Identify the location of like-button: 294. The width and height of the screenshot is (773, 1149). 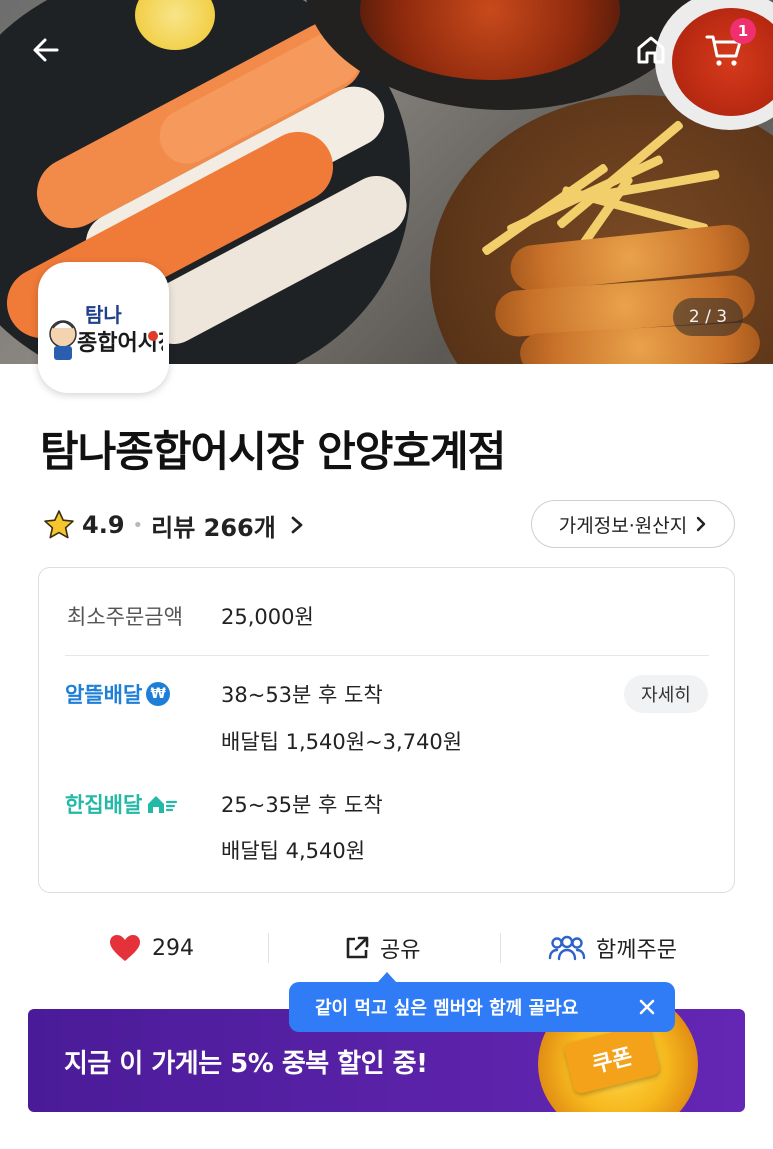
(151, 948).